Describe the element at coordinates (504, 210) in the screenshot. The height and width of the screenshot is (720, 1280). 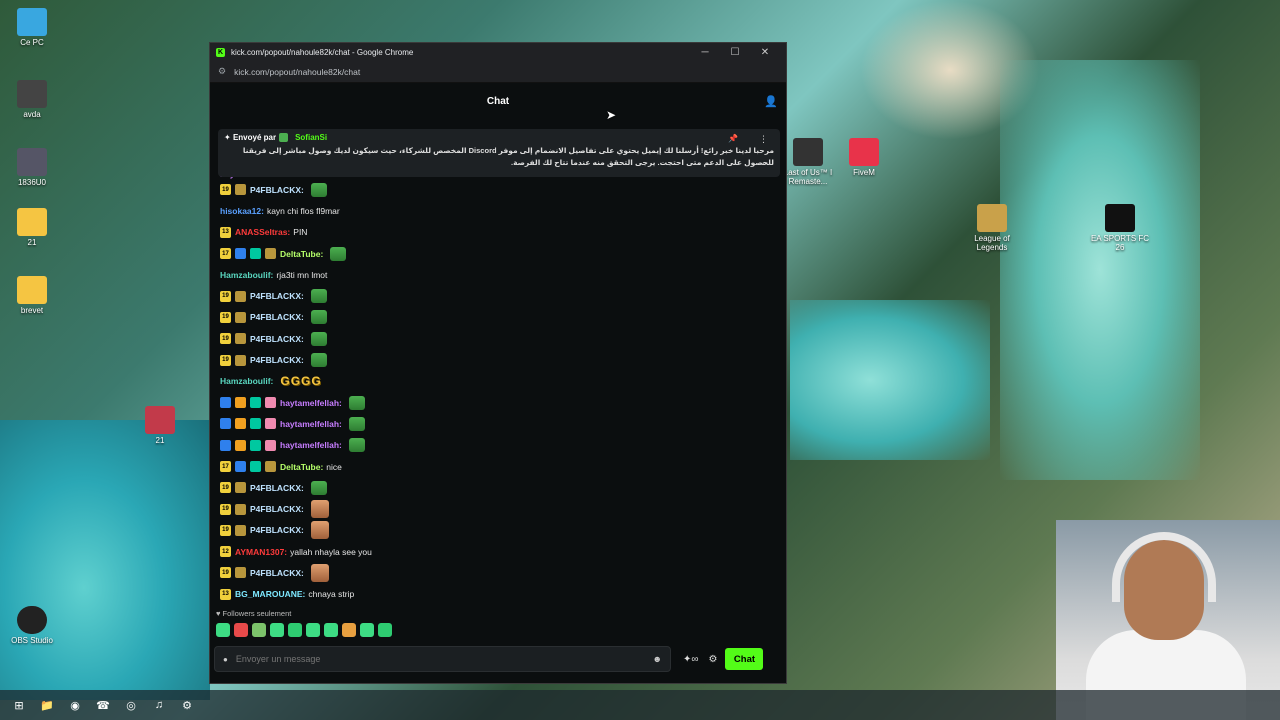
I see `chat-message: hisokaa12: kayn chi flos fl9mar` at that location.